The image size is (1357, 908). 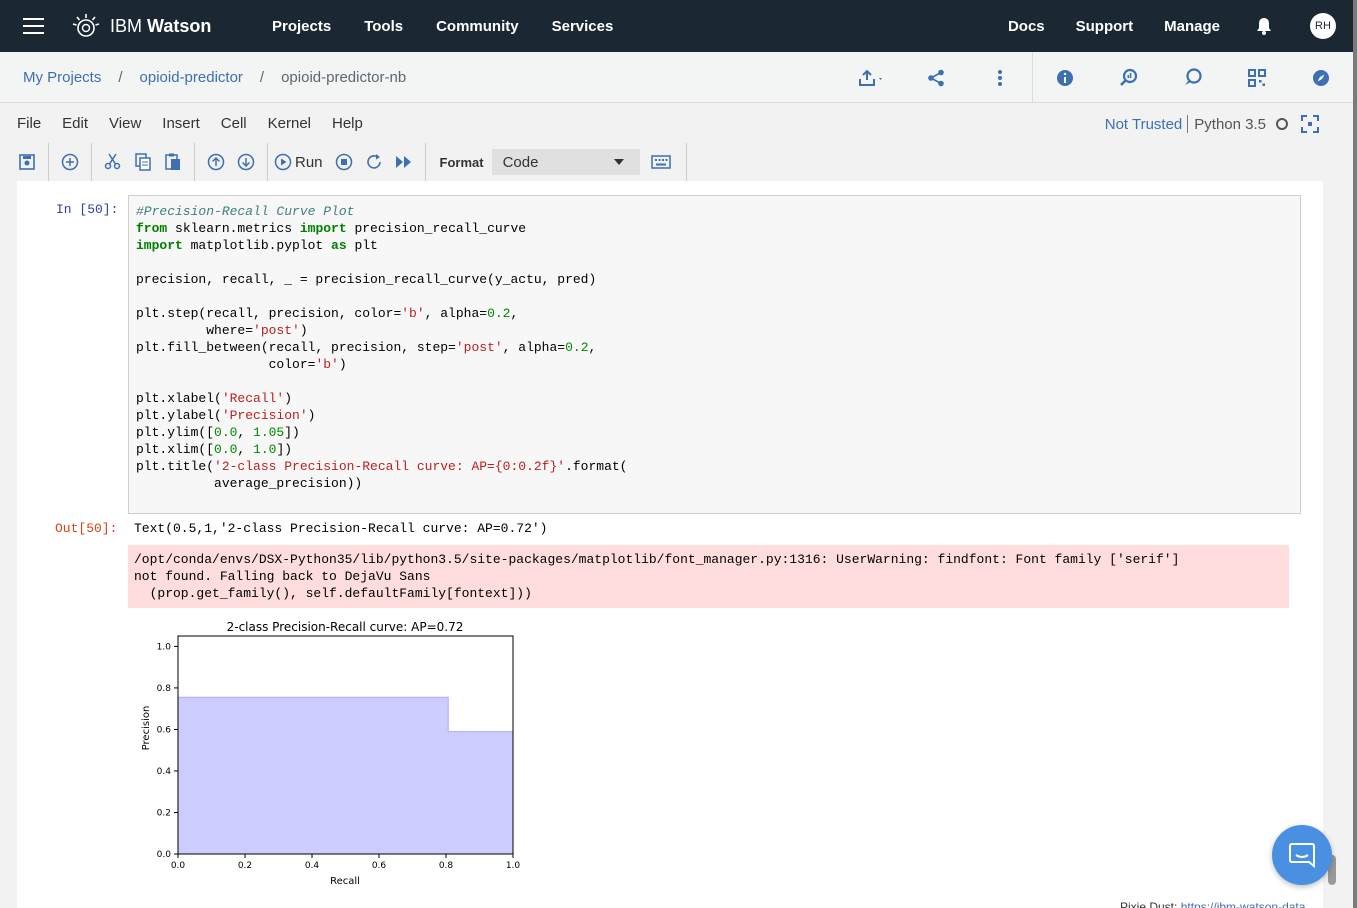 What do you see at coordinates (164, 772) in the screenshot?
I see `y-tick-label: 0.4` at bounding box center [164, 772].